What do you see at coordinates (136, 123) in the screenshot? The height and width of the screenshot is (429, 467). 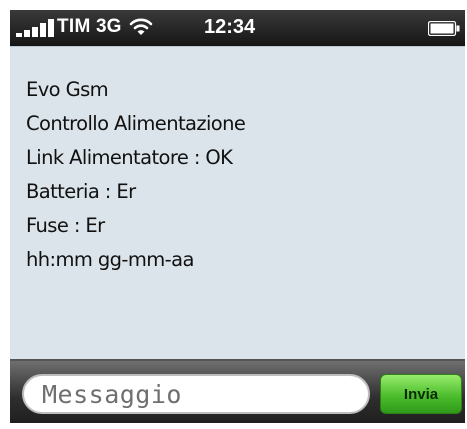 I see `message-line: Controllo Alimentazione` at bounding box center [136, 123].